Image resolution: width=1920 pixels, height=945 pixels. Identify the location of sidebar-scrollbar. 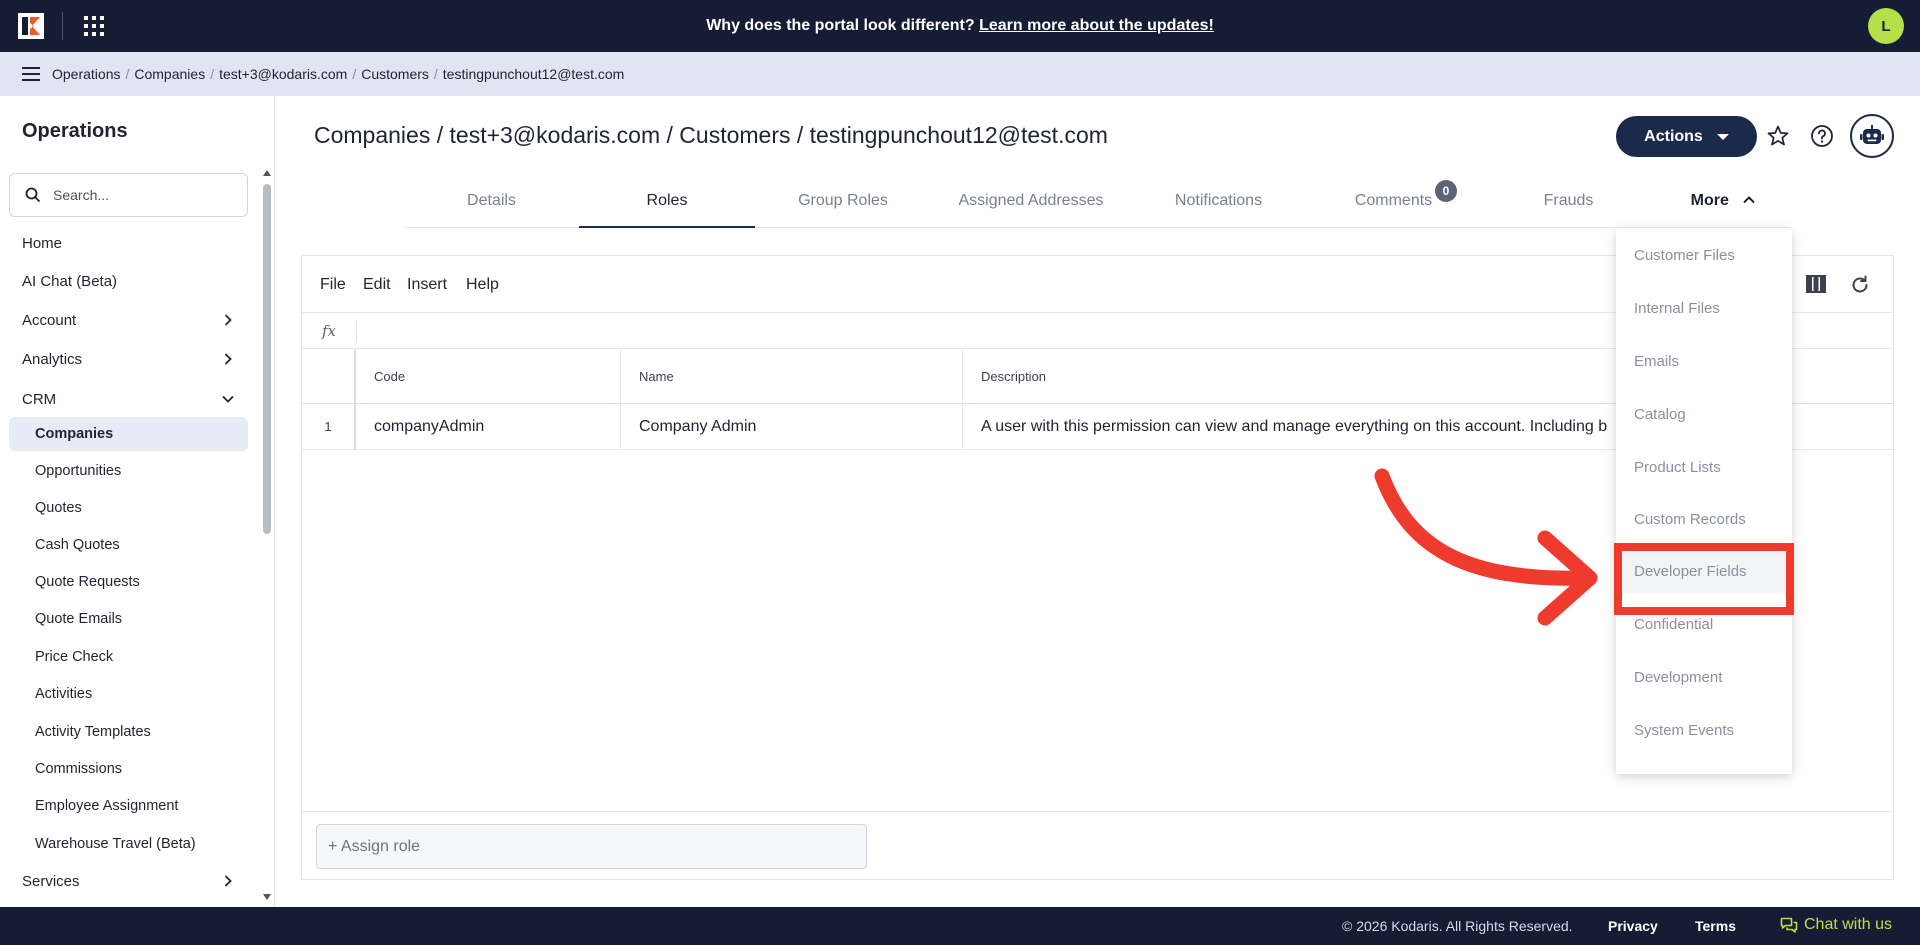
(267, 535).